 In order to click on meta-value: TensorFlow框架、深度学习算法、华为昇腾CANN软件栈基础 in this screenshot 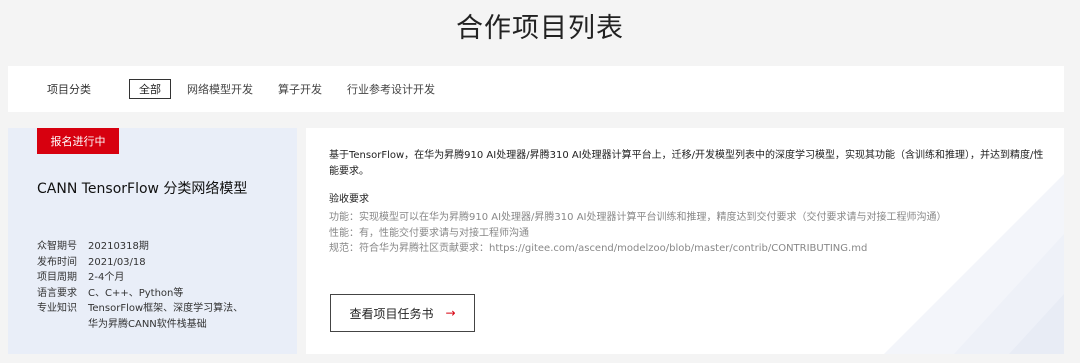, I will do `click(166, 316)`.